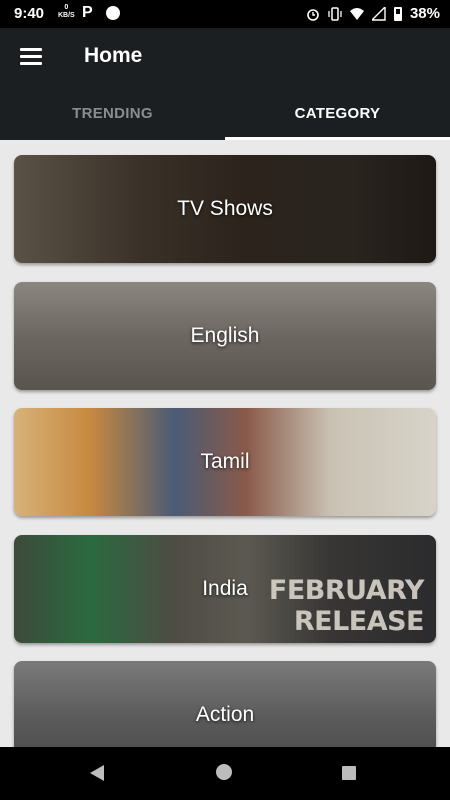 Image resolution: width=450 pixels, height=800 pixels. I want to click on alarm-icon, so click(313, 14).